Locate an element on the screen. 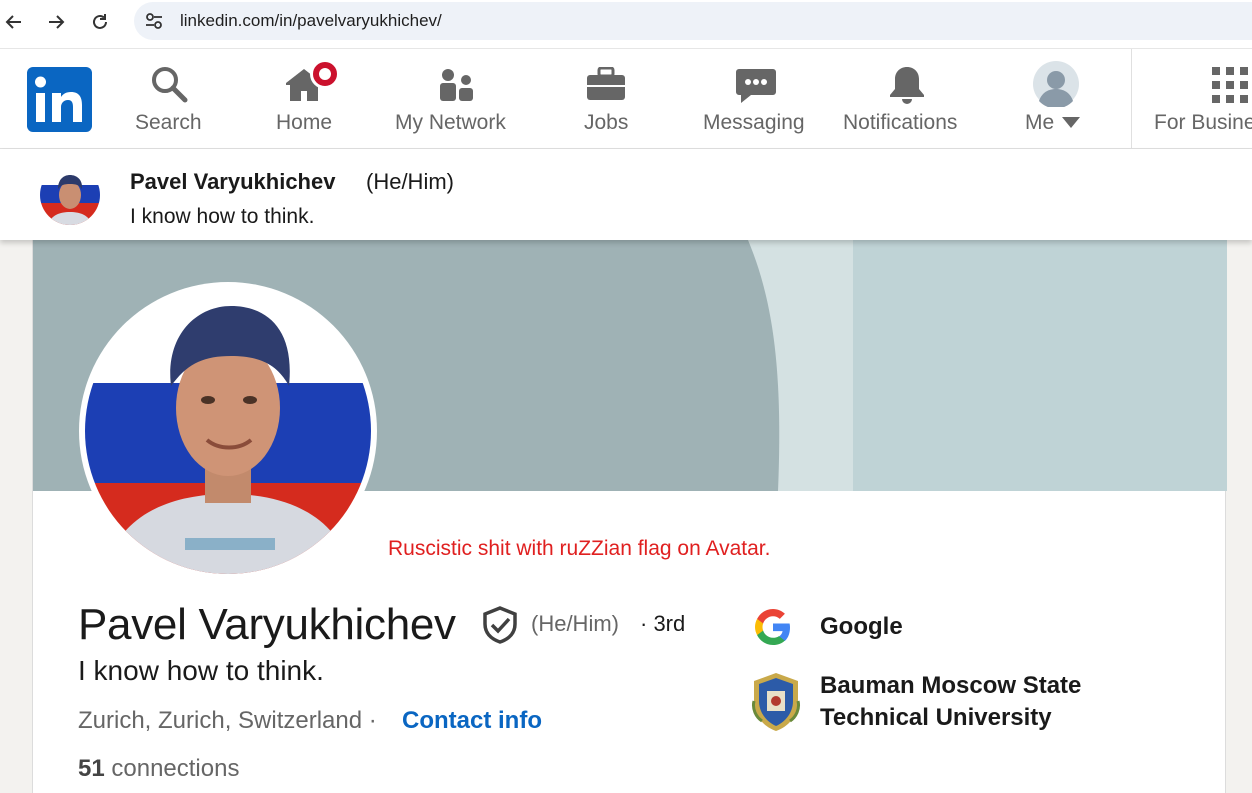 The image size is (1252, 793). connection-degree: · 3rd is located at coordinates (663, 623).